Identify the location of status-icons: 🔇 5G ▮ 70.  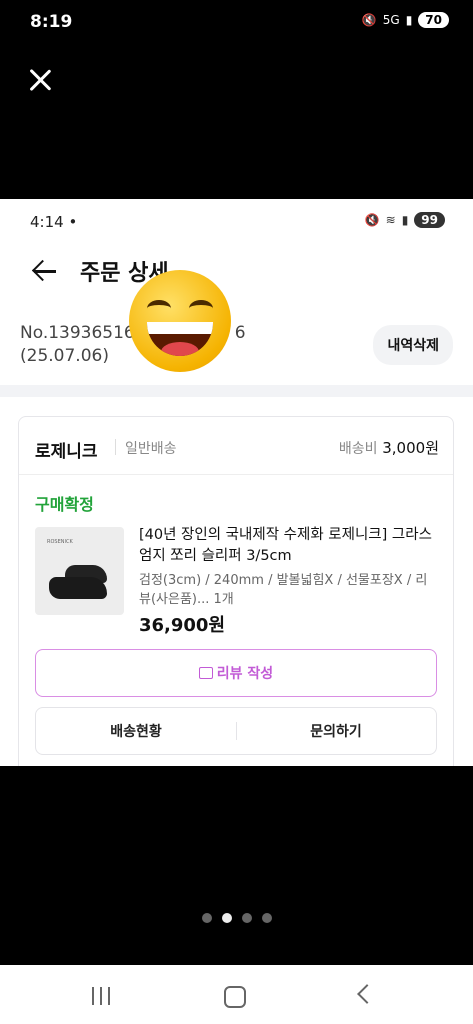
(405, 20).